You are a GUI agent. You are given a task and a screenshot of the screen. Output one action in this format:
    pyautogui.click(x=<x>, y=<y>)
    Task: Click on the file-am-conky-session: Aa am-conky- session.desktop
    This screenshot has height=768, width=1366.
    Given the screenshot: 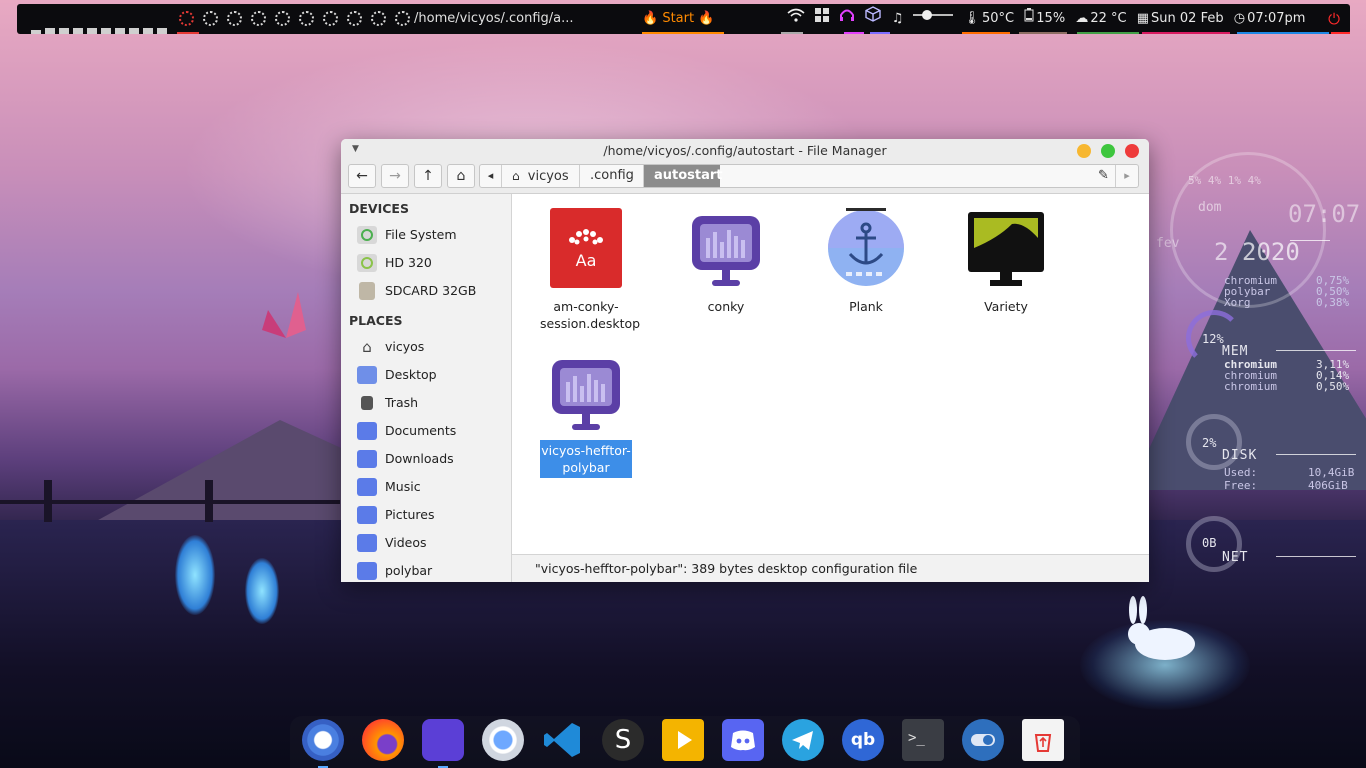 What is the action you would take?
    pyautogui.click(x=590, y=271)
    